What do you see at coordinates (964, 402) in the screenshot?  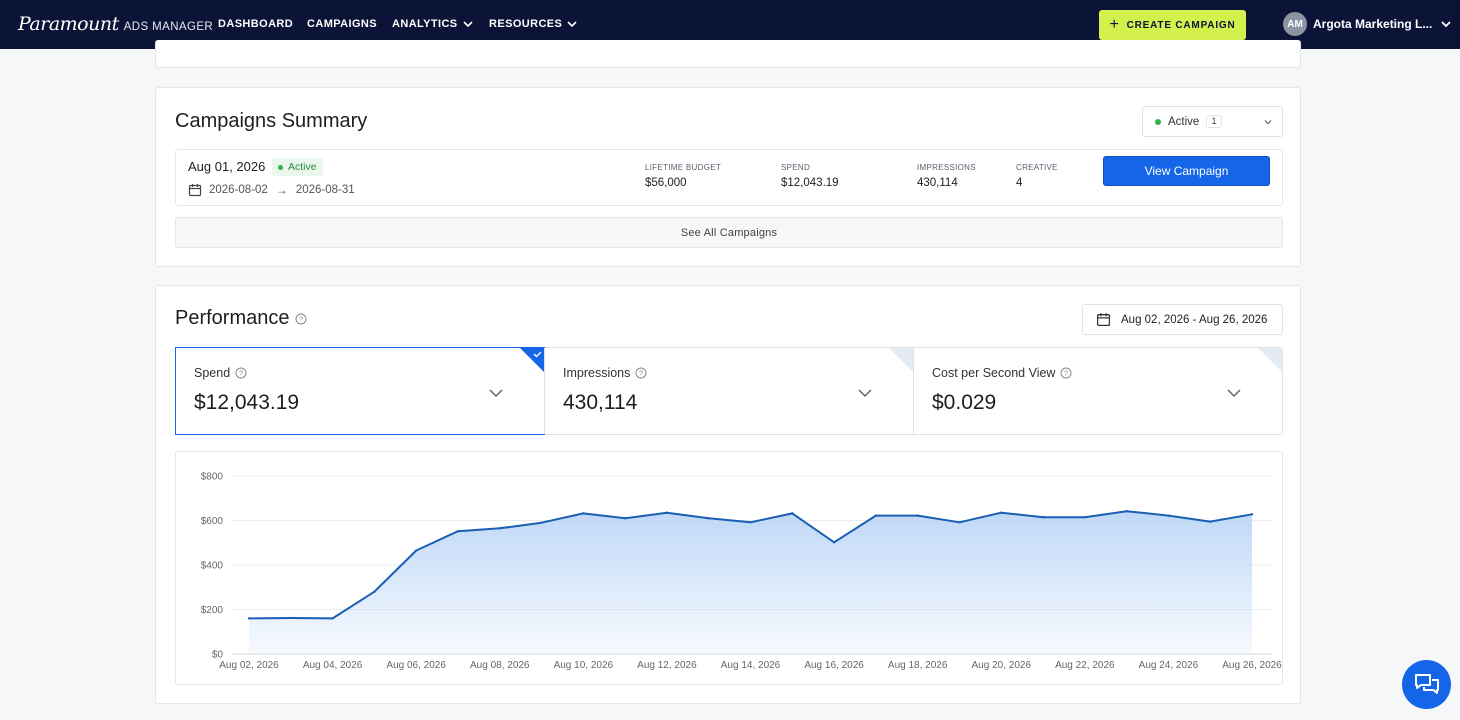 I see `metric-value: $0.029` at bounding box center [964, 402].